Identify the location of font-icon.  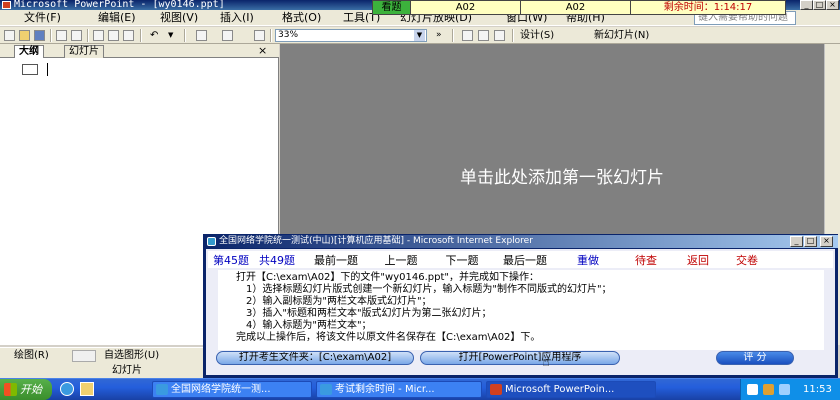
(467, 35).